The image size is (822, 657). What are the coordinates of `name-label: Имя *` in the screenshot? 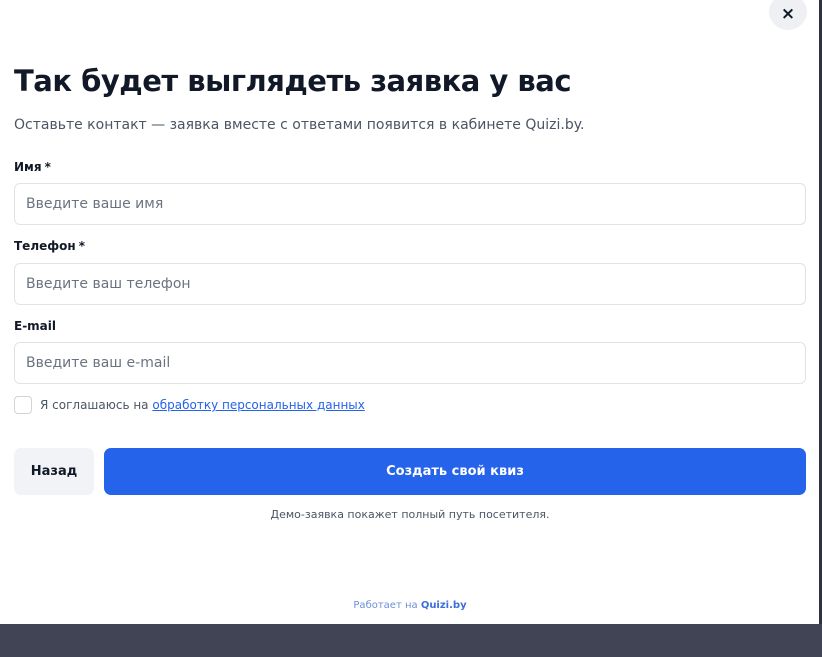 It's located at (32, 167).